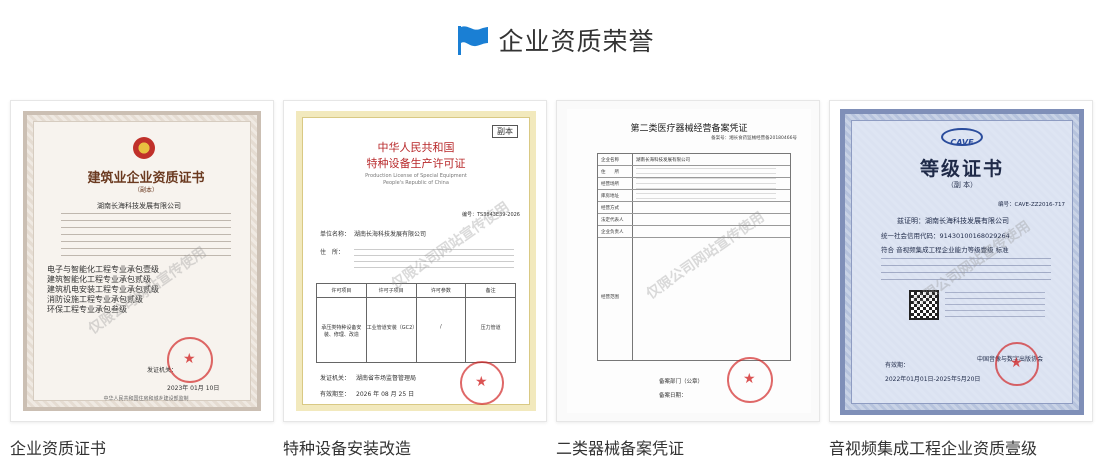  Describe the element at coordinates (416, 163) in the screenshot. I see `certificate-subheading: 特种设备生产许可证` at that location.